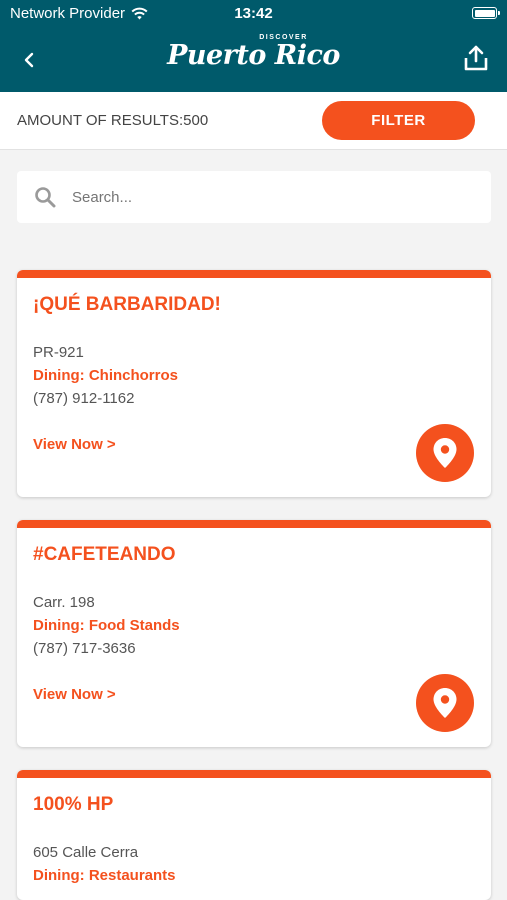 This screenshot has height=900, width=507. What do you see at coordinates (45, 197) in the screenshot?
I see `magnifier-icon` at bounding box center [45, 197].